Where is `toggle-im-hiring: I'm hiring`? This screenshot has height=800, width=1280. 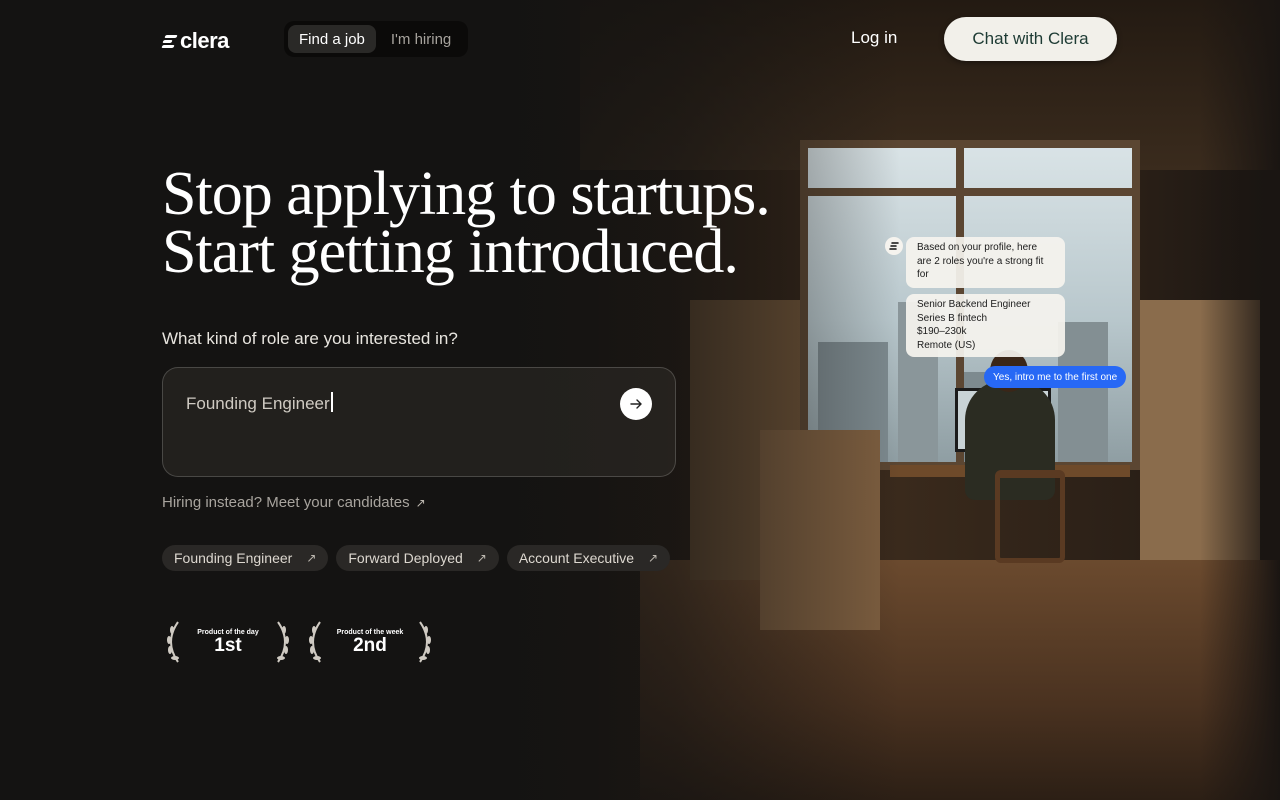 toggle-im-hiring: I'm hiring is located at coordinates (421, 39).